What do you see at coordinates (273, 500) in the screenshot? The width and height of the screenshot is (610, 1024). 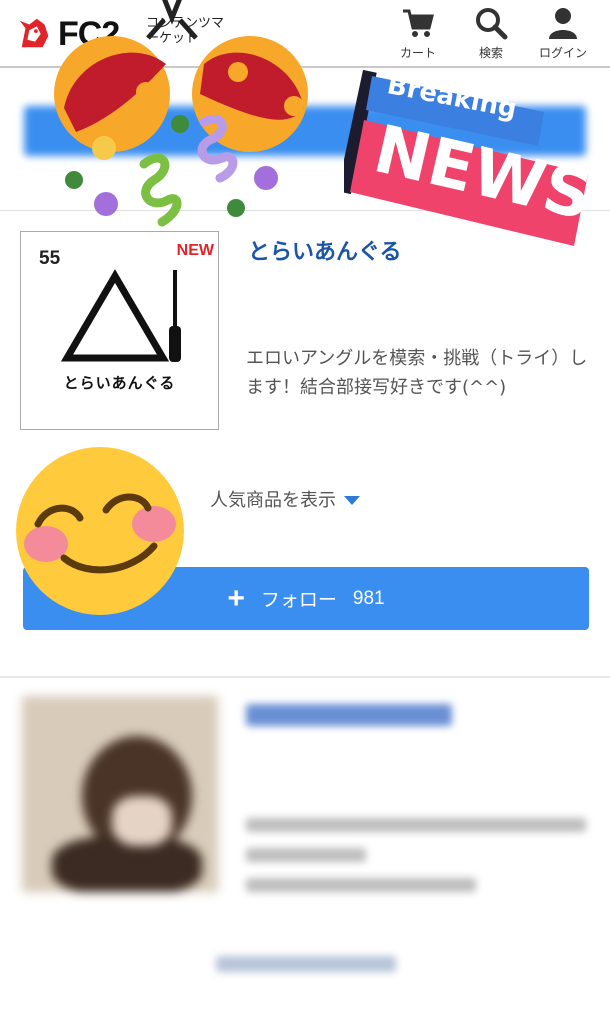 I see `popular-items-label: 人気商品を表示` at bounding box center [273, 500].